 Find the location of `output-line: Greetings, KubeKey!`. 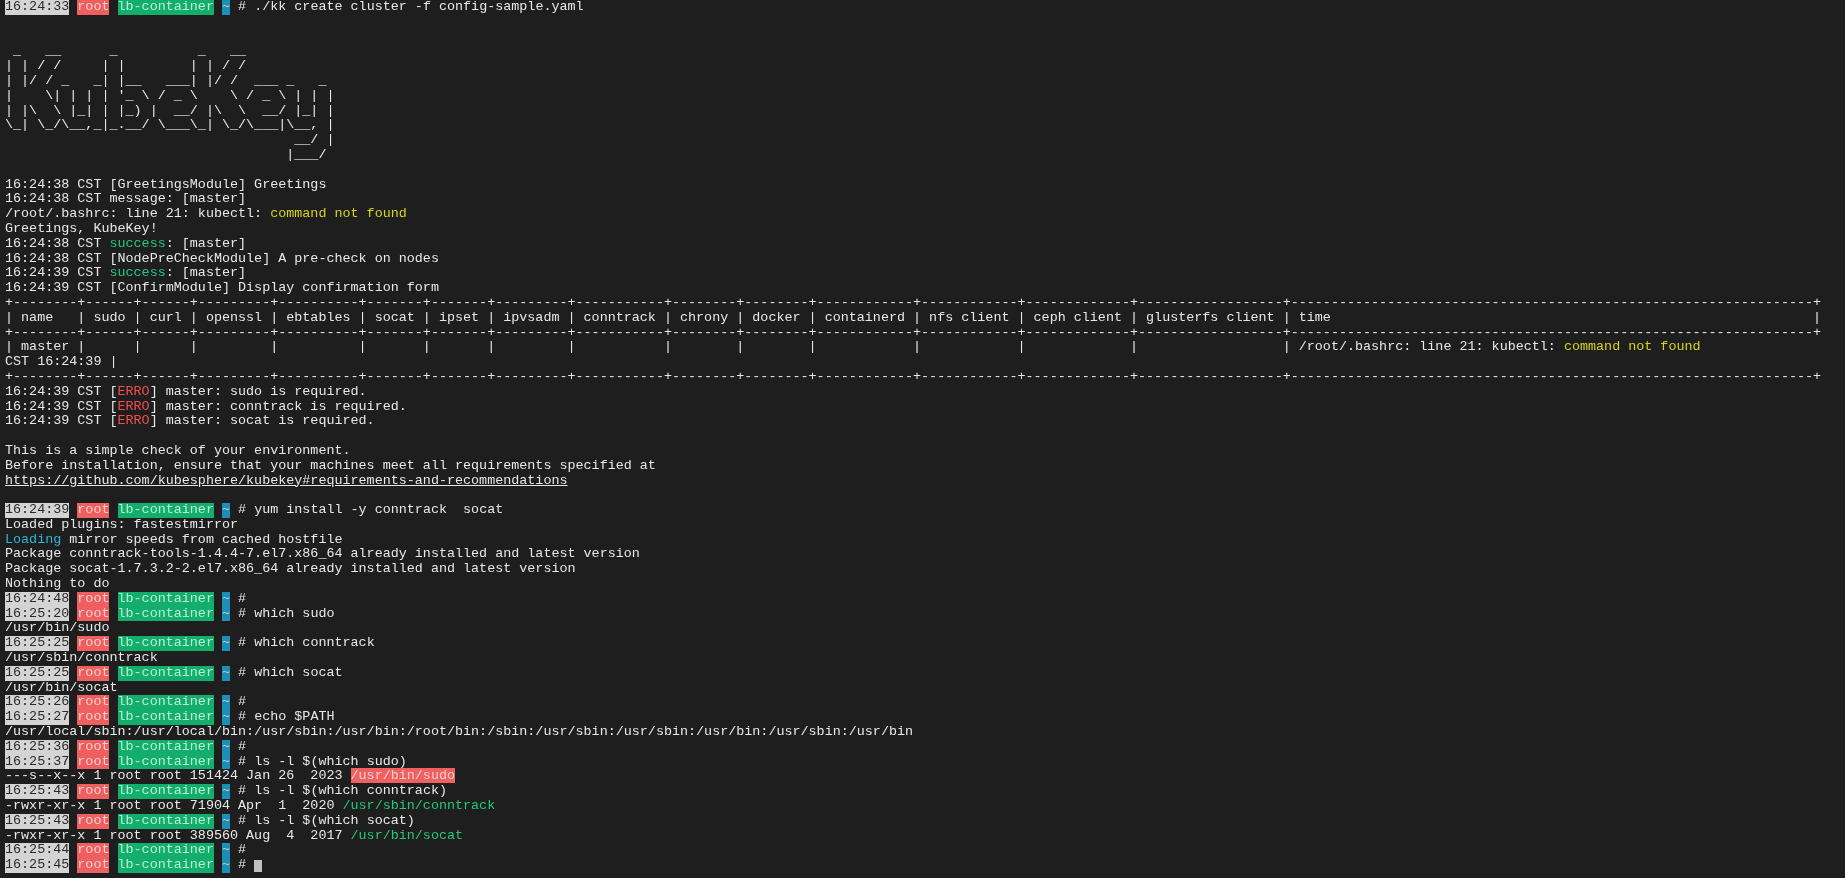

output-line: Greetings, KubeKey! is located at coordinates (81, 228).